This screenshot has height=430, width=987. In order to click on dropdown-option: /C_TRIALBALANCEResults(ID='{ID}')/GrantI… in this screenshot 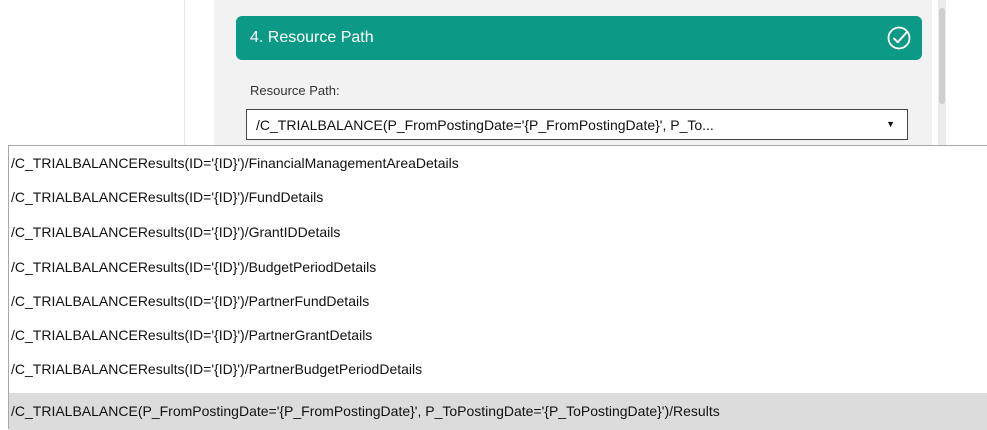, I will do `click(498, 232)`.